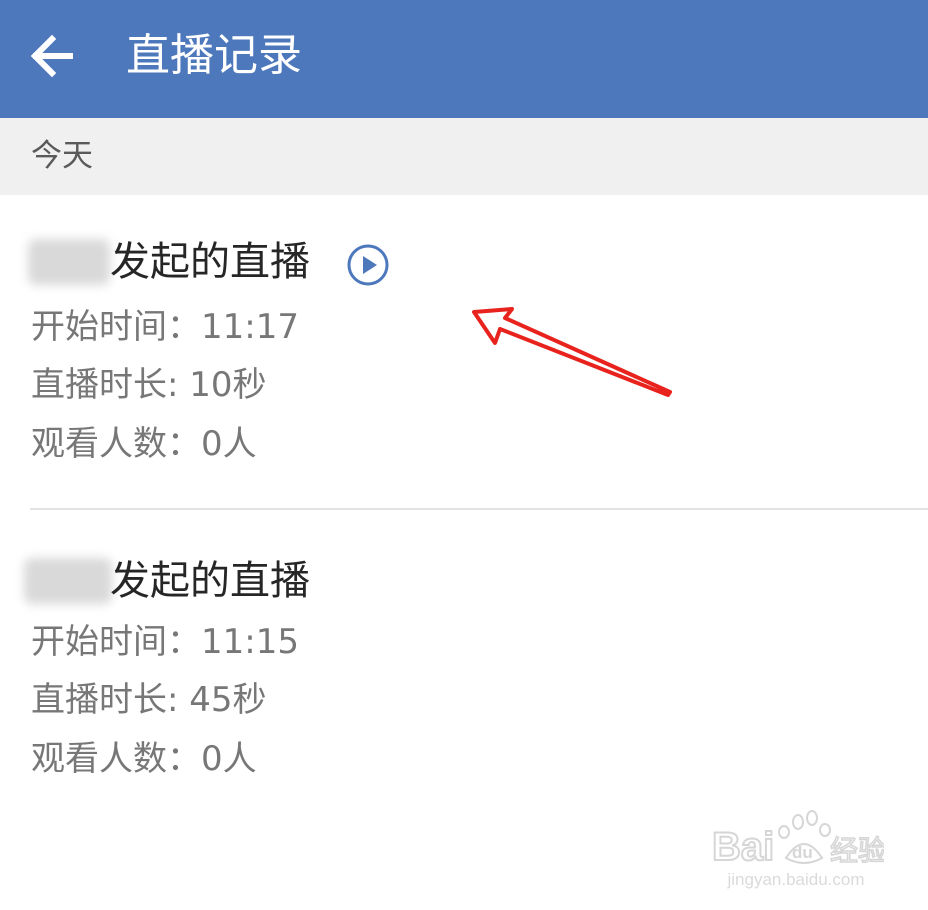 This screenshot has width=928, height=910. What do you see at coordinates (149, 385) in the screenshot?
I see `duration-text: 直播时长: 10秒` at bounding box center [149, 385].